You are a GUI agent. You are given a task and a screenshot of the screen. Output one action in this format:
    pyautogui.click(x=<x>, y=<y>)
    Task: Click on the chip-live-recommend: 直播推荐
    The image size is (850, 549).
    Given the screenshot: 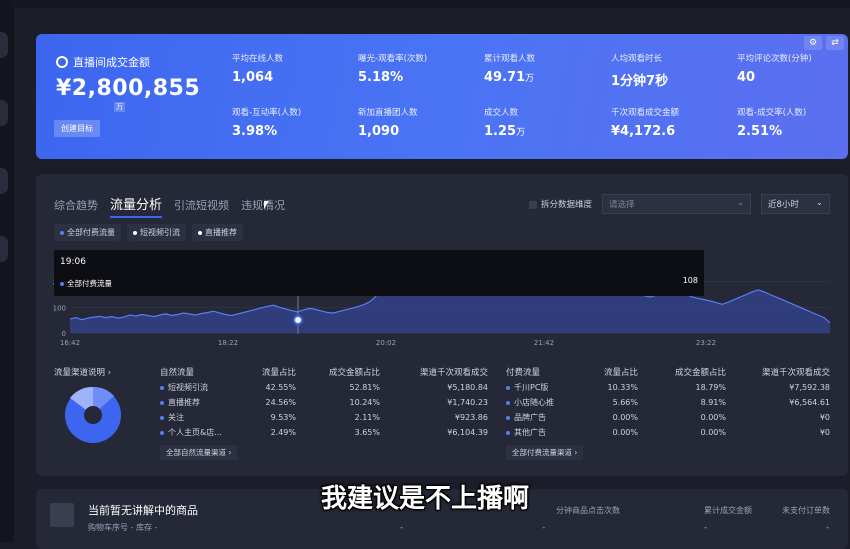 What is the action you would take?
    pyautogui.click(x=217, y=232)
    